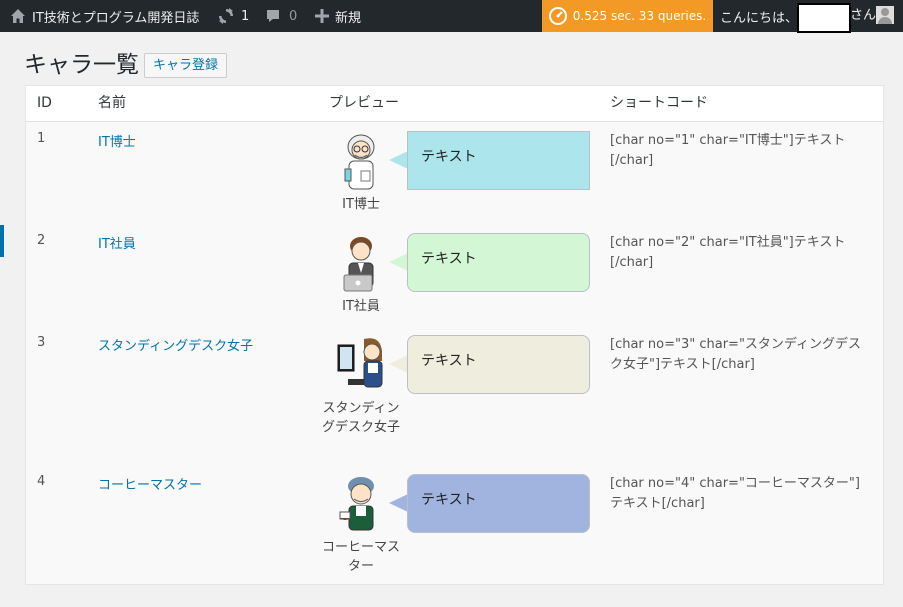  I want to click on avatar, so click(885, 15).